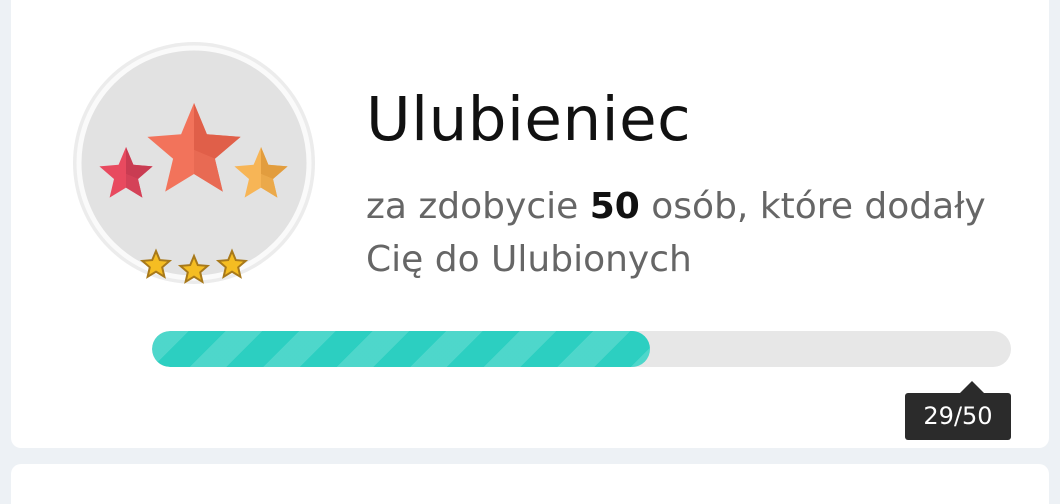 Image resolution: width=1060 pixels, height=504 pixels. I want to click on progress-tooltip-arrow, so click(972, 387).